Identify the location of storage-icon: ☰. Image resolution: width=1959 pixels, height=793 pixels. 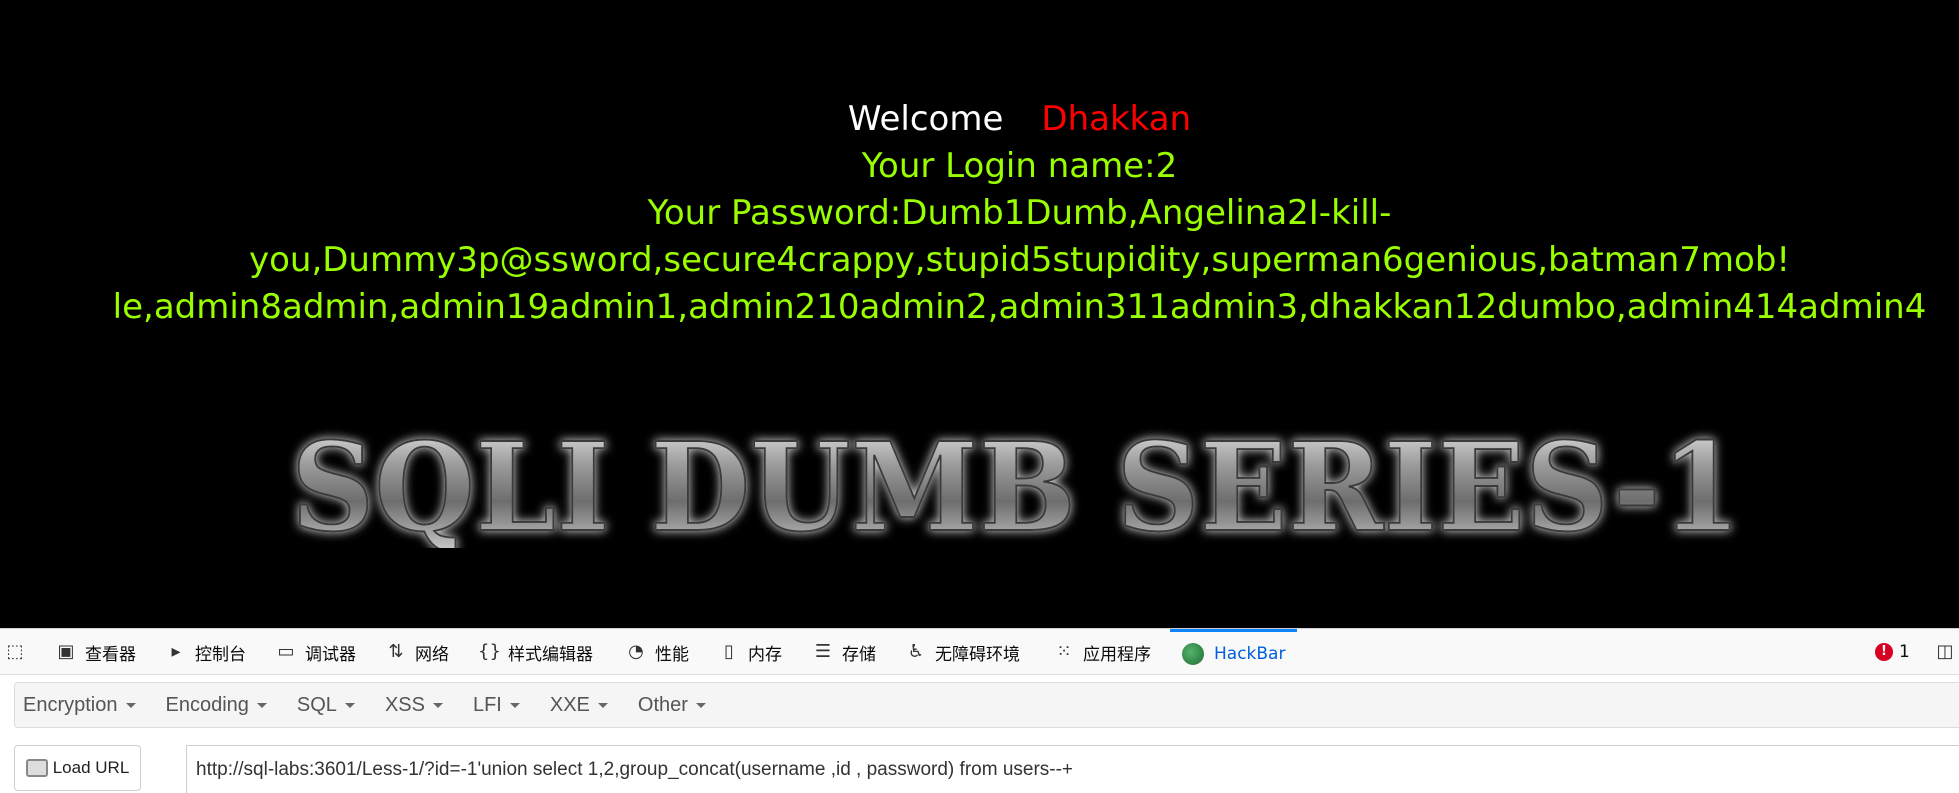
(823, 651).